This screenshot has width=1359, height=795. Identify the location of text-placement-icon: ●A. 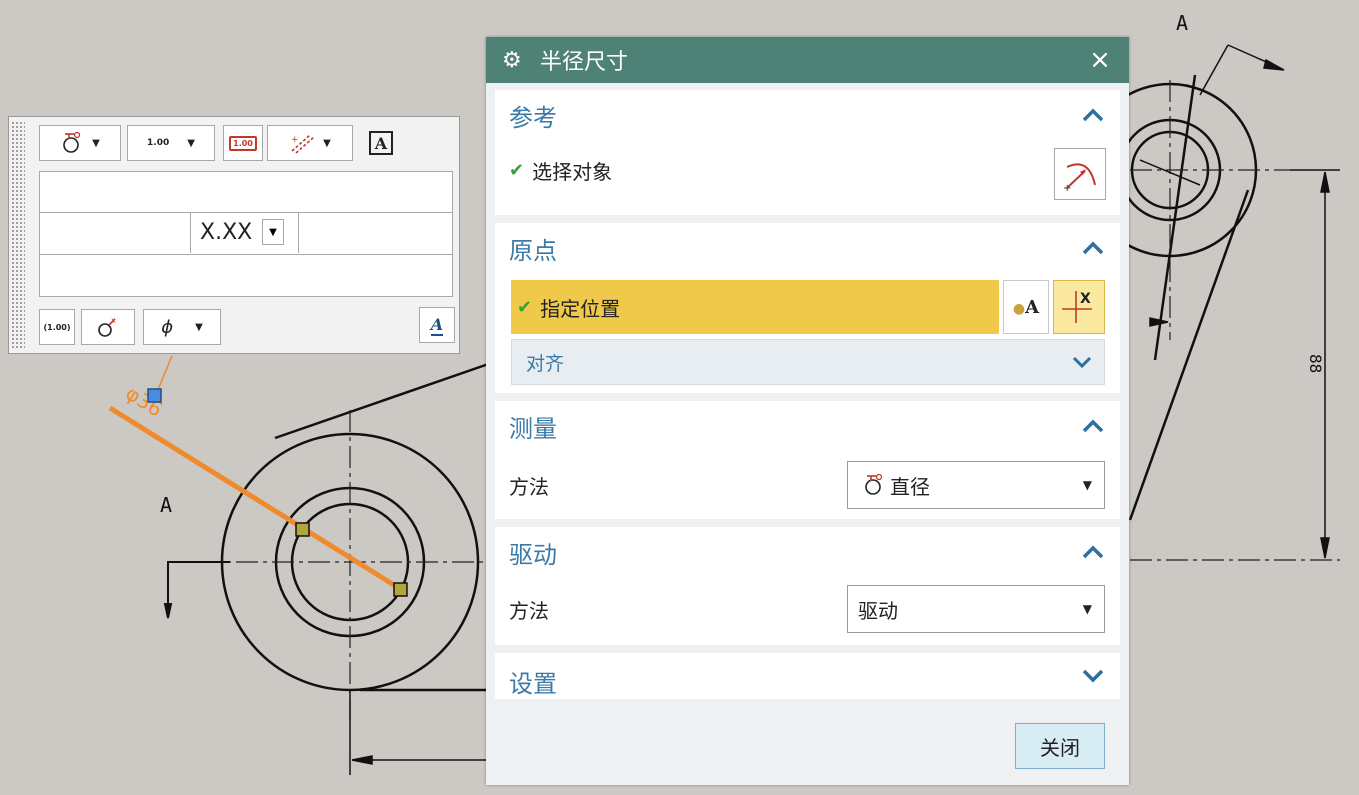
(1026, 307).